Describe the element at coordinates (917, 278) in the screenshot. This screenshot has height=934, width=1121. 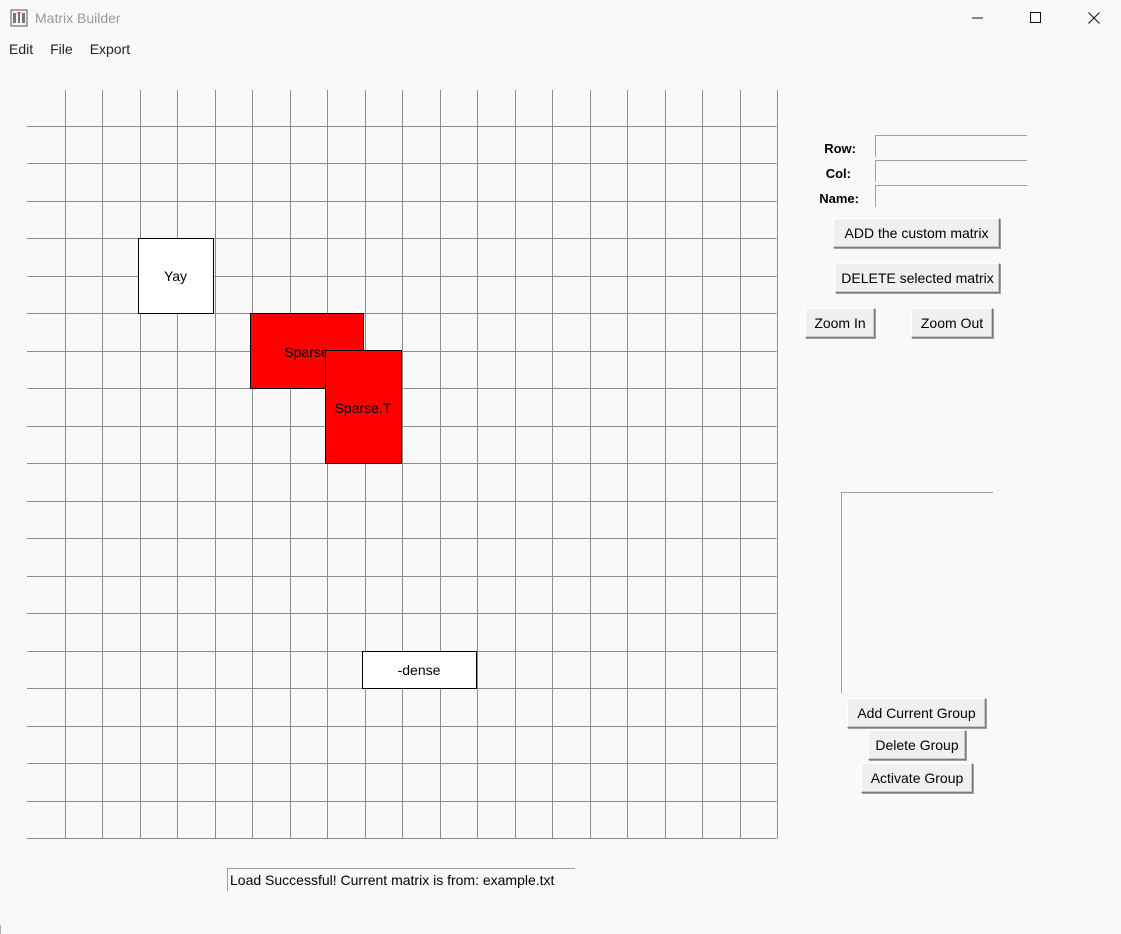
I see `delete-matrix-button: DELETE selected matrix` at that location.